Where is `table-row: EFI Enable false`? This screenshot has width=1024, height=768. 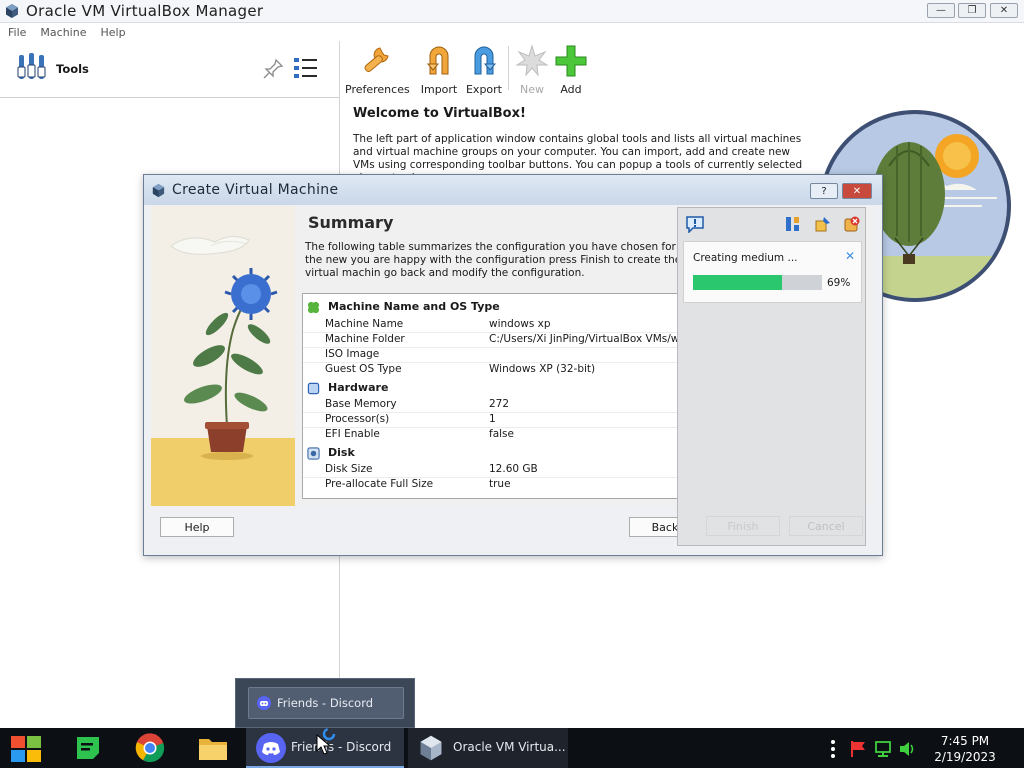
table-row: EFI Enable false is located at coordinates (509, 435).